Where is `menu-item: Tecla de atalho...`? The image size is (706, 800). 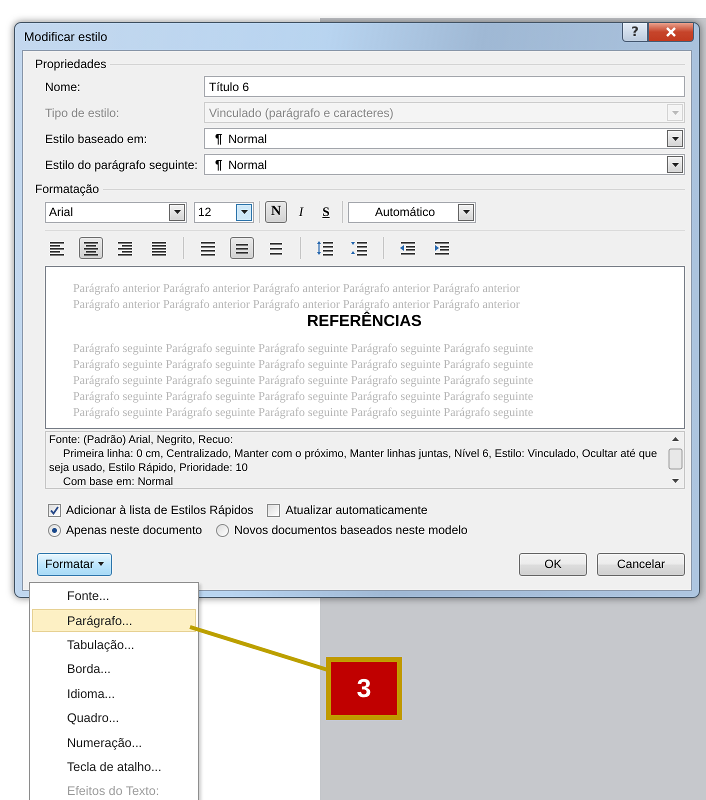 menu-item: Tecla de atalho... is located at coordinates (114, 767).